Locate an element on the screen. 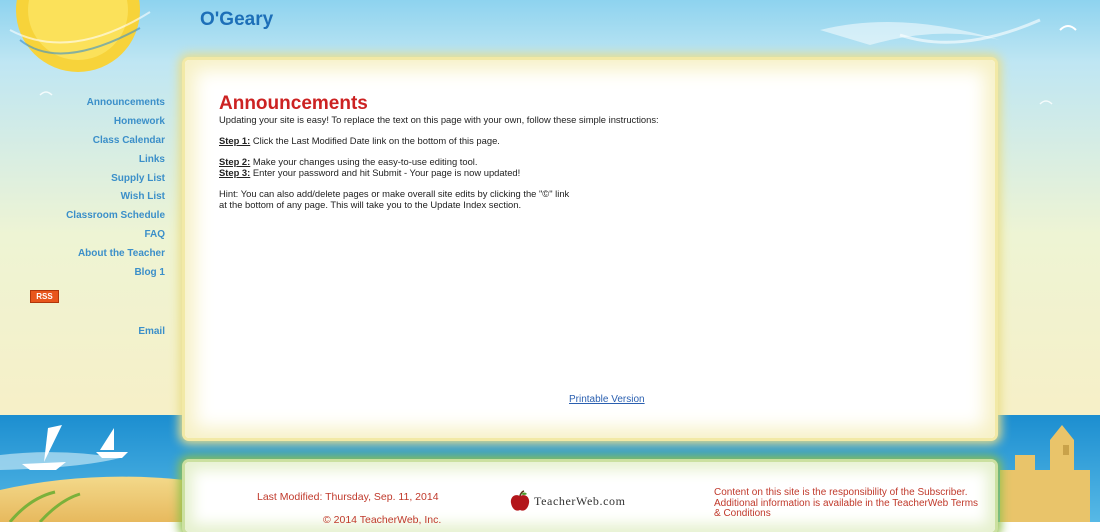 The width and height of the screenshot is (1100, 532). copyright-link: © 2014 TeacherWeb, Inc. is located at coordinates (382, 520).